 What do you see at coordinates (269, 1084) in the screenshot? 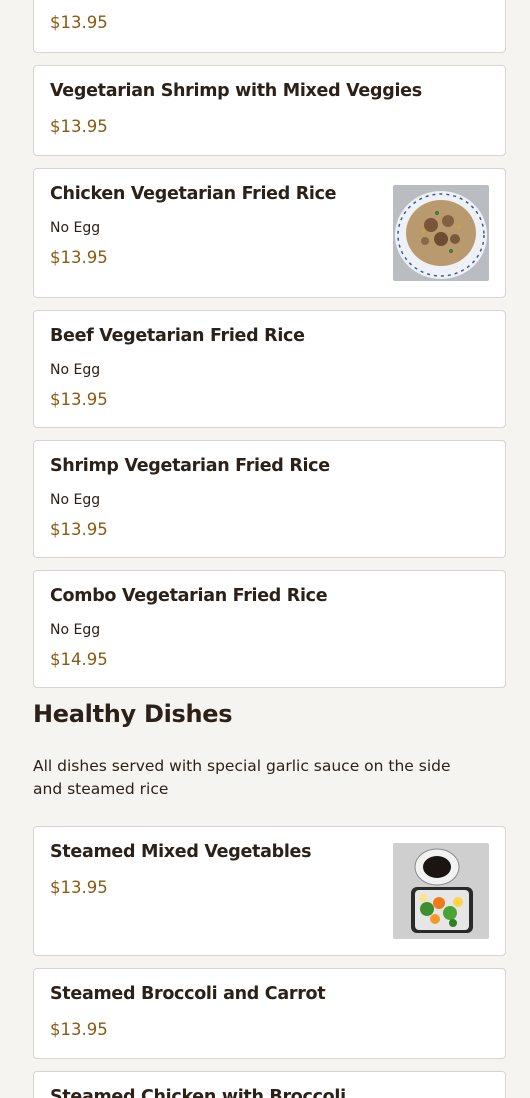
I see `menu-item-card: Steamed Chicken with Broccoli` at bounding box center [269, 1084].